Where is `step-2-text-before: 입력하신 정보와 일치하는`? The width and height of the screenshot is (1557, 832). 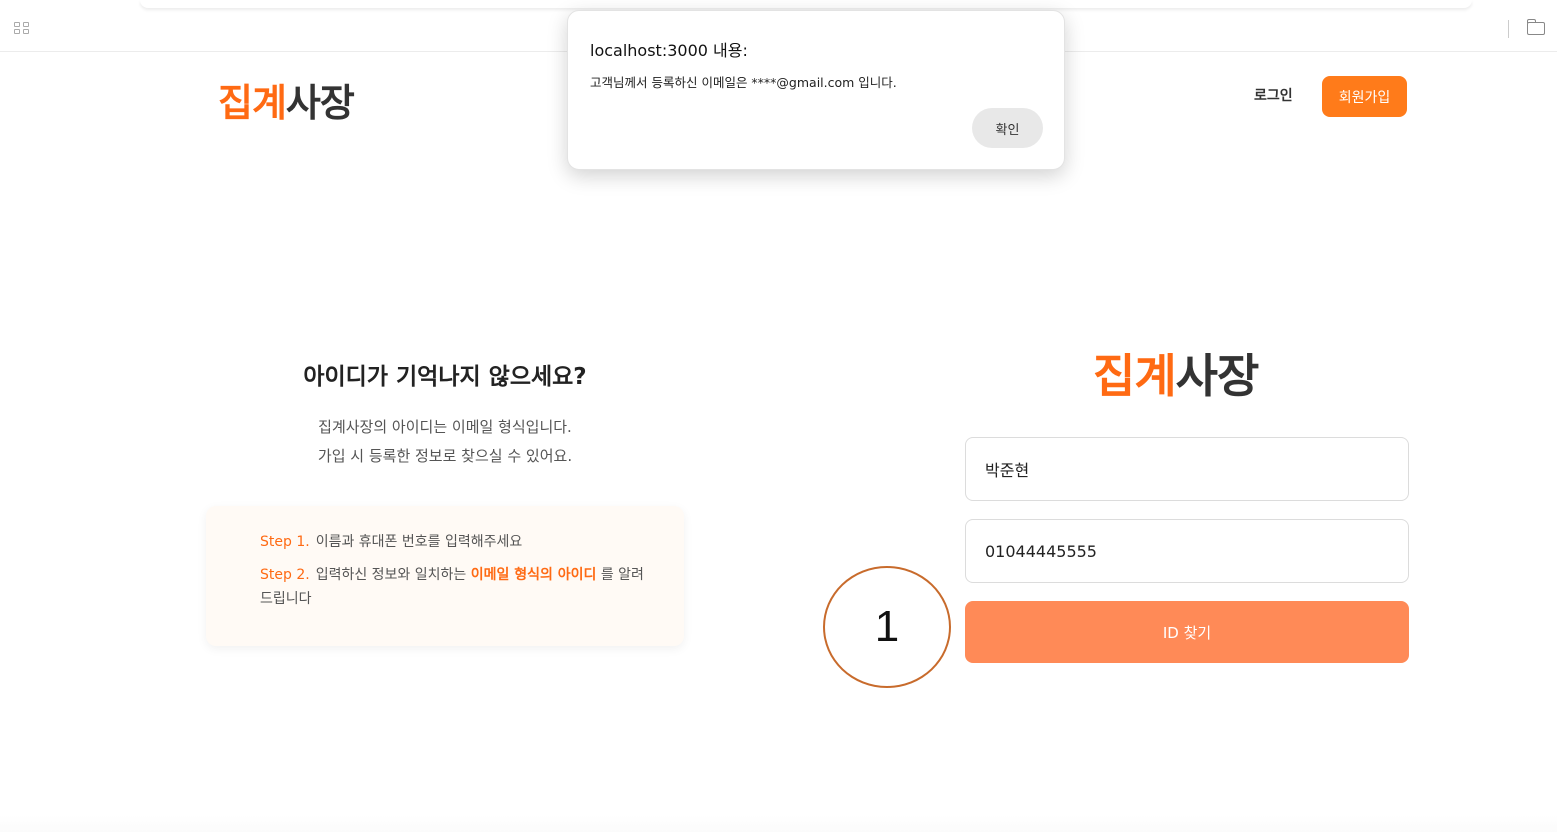 step-2-text-before: 입력하신 정보와 일치하는 is located at coordinates (393, 575).